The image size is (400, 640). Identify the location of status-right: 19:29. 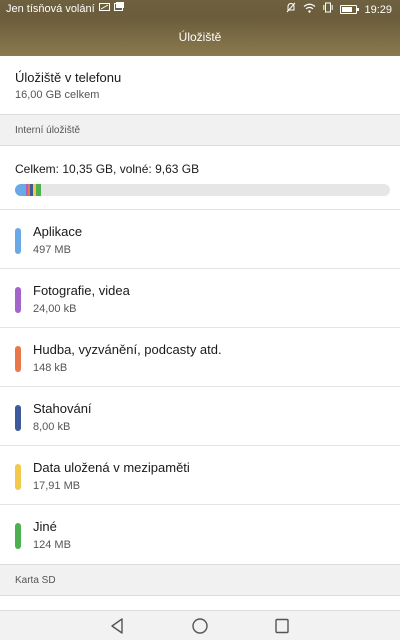
(339, 9).